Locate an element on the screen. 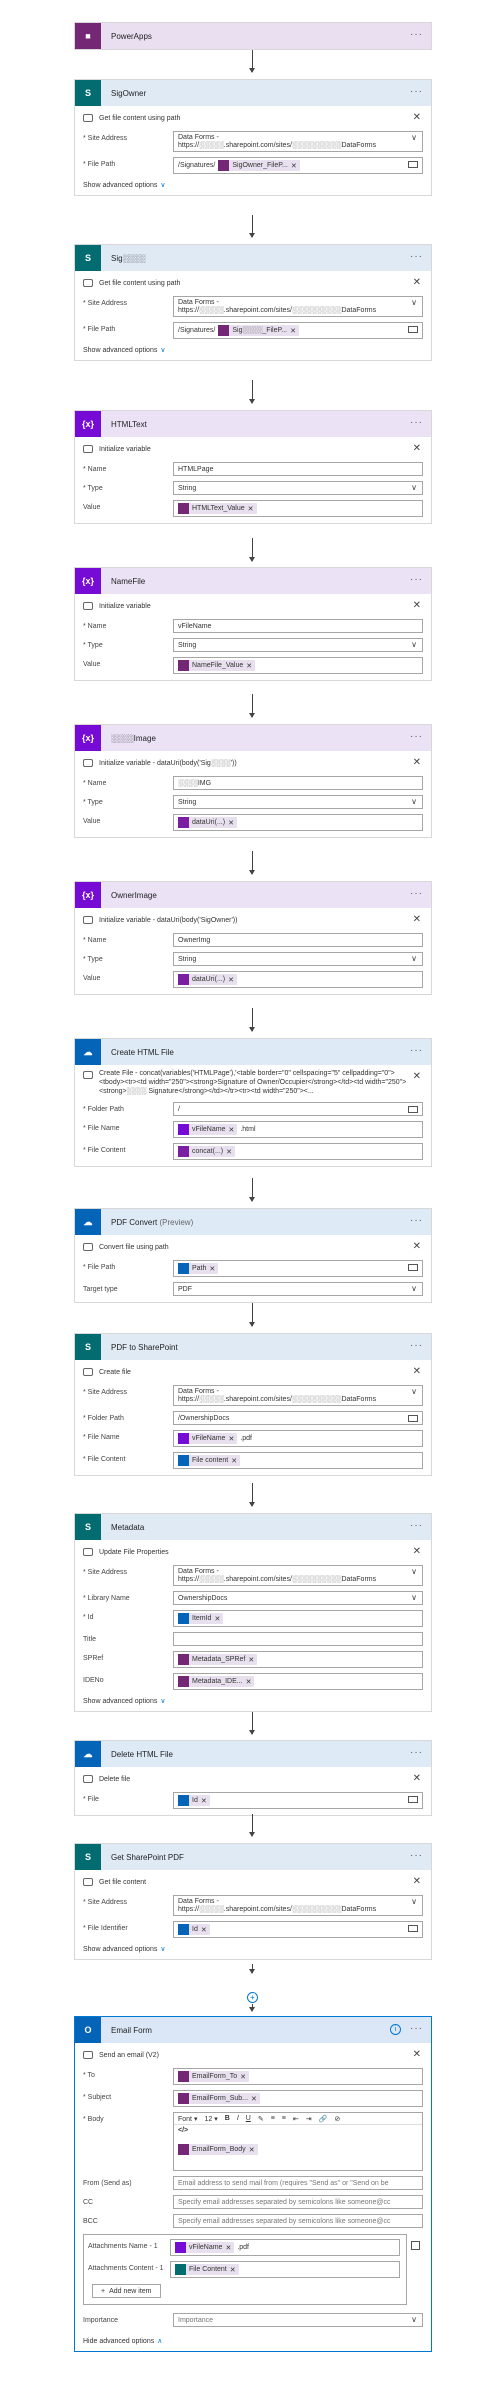 The height and width of the screenshot is (2386, 499). dynamic-content-token: EmailForm_Sub... ✕ is located at coordinates (219, 2098).